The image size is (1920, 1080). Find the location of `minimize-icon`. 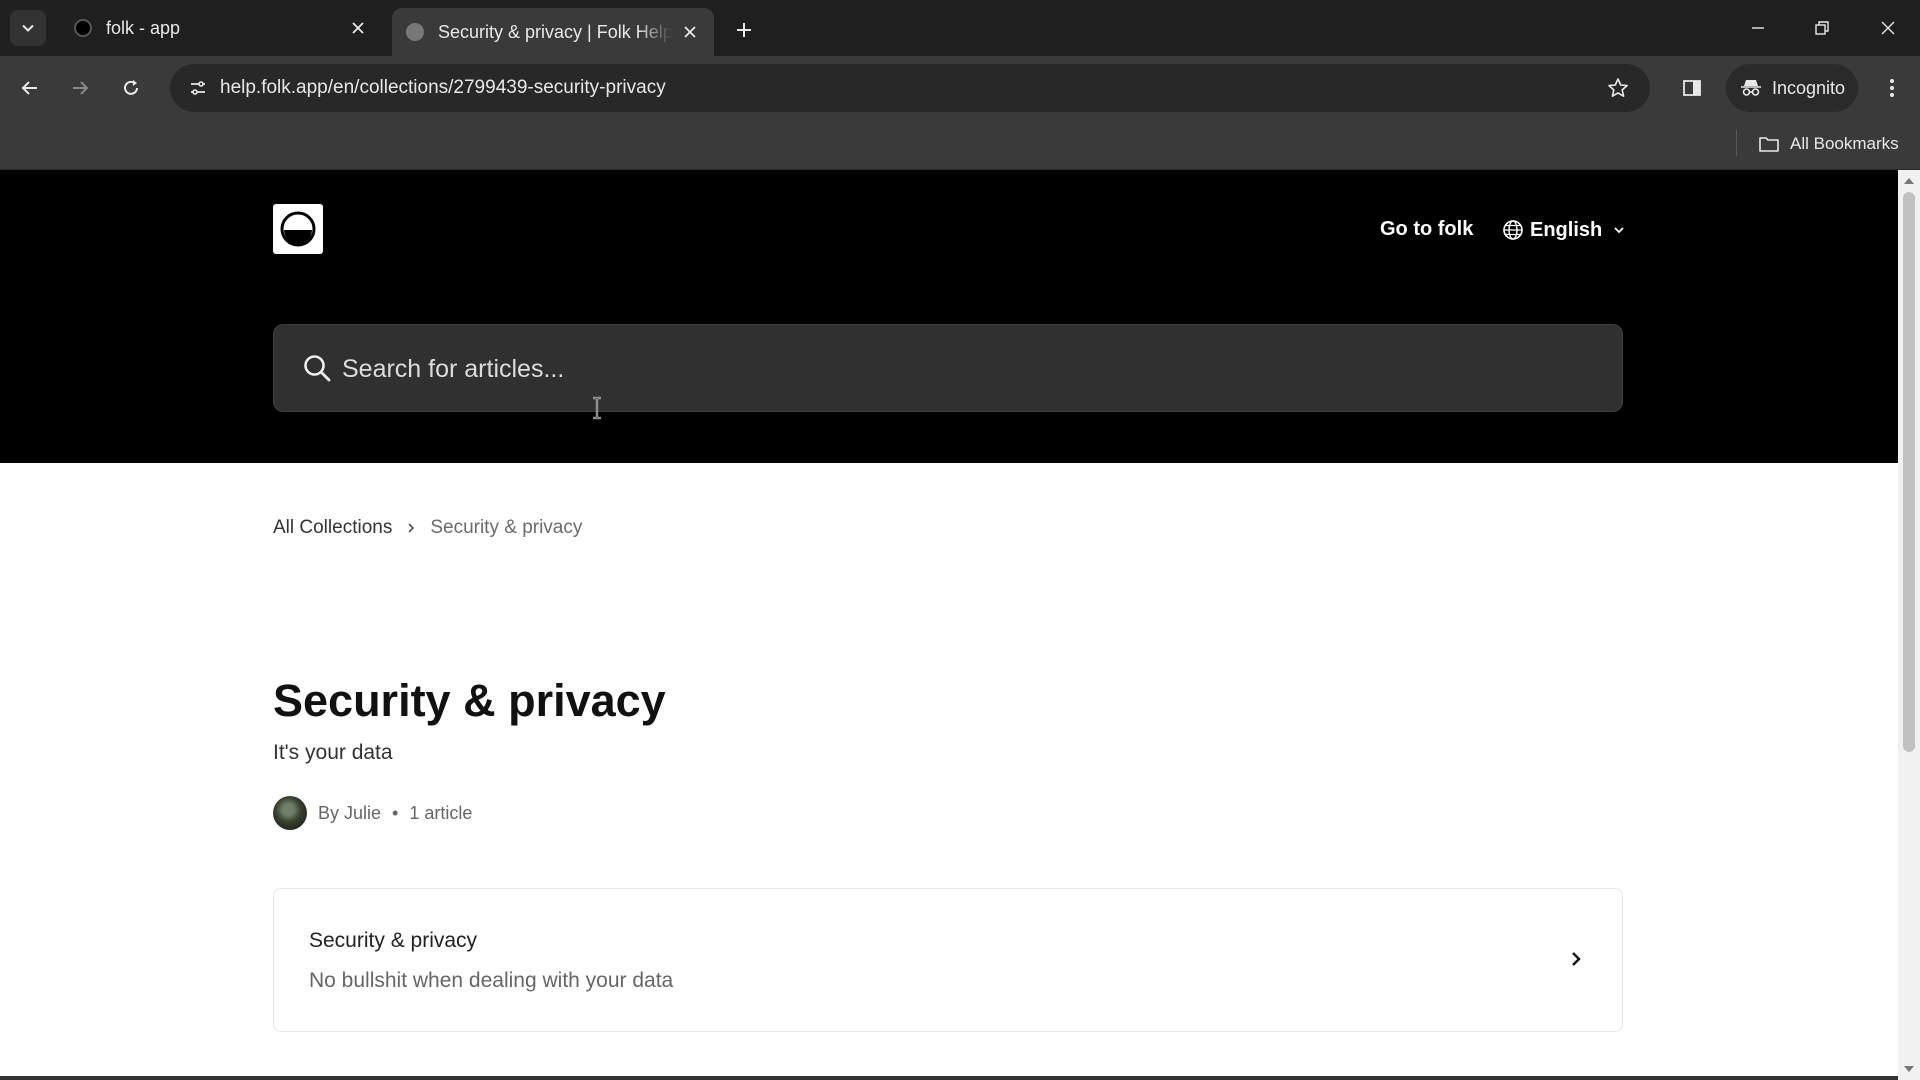

minimize-icon is located at coordinates (1758, 28).